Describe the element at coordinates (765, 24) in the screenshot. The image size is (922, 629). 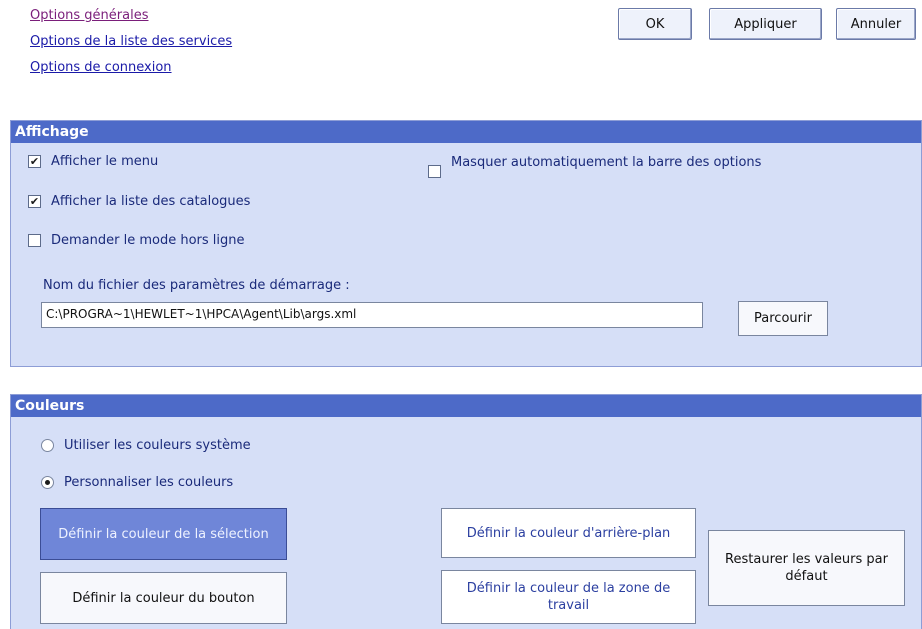
I see `apply-button: Appliquer` at that location.